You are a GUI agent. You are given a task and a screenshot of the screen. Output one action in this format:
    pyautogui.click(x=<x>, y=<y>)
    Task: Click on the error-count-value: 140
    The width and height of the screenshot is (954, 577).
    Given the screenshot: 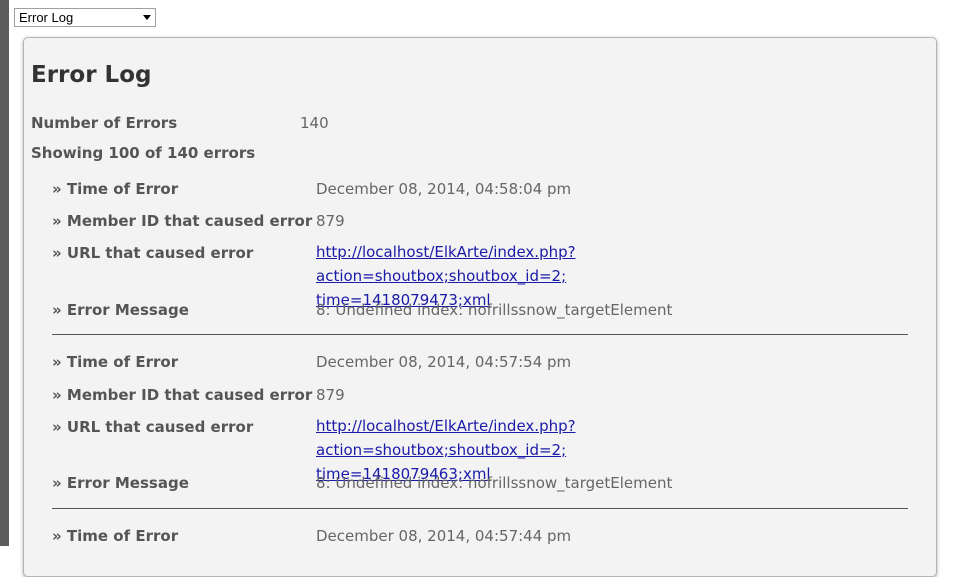 What is the action you would take?
    pyautogui.click(x=314, y=123)
    